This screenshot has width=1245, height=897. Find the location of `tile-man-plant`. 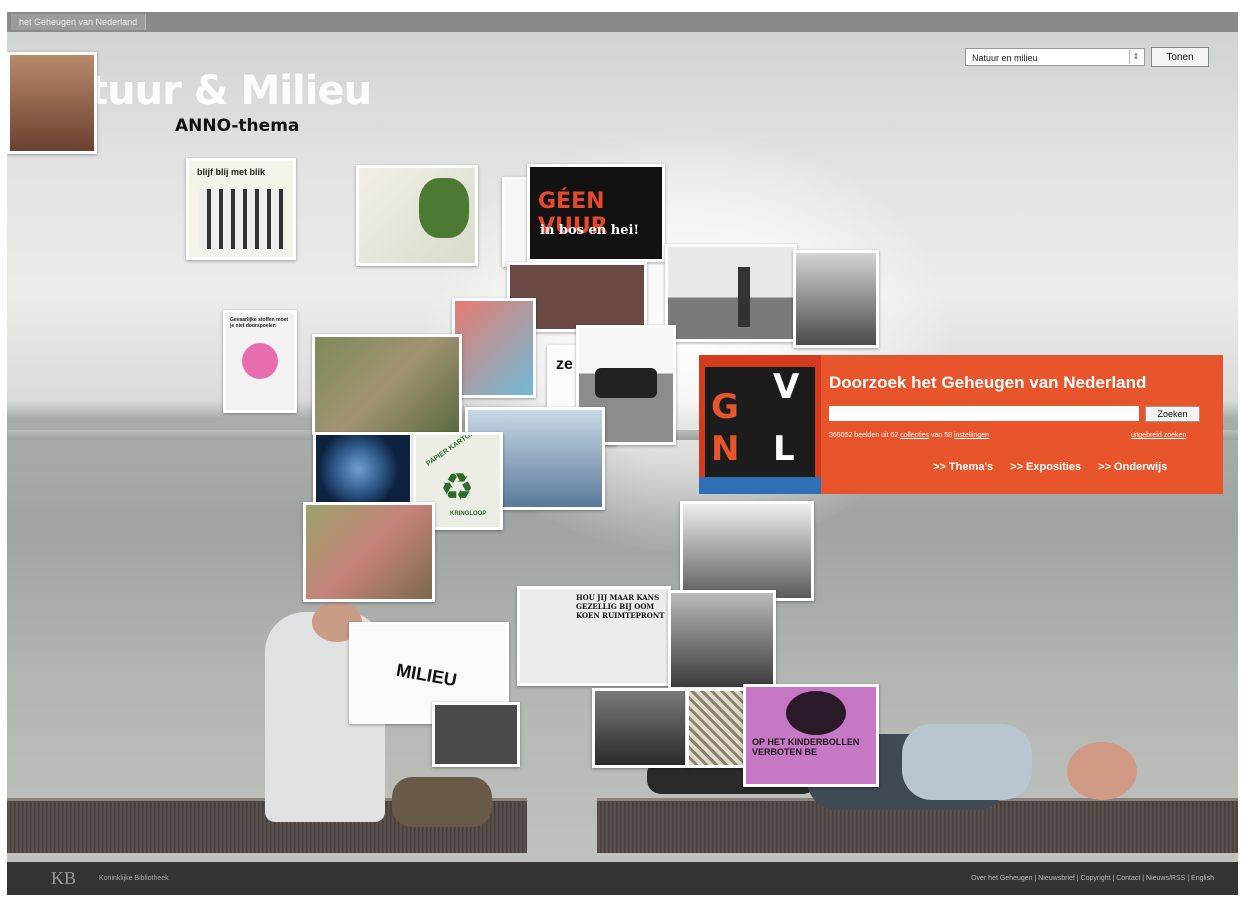

tile-man-plant is located at coordinates (417, 215).